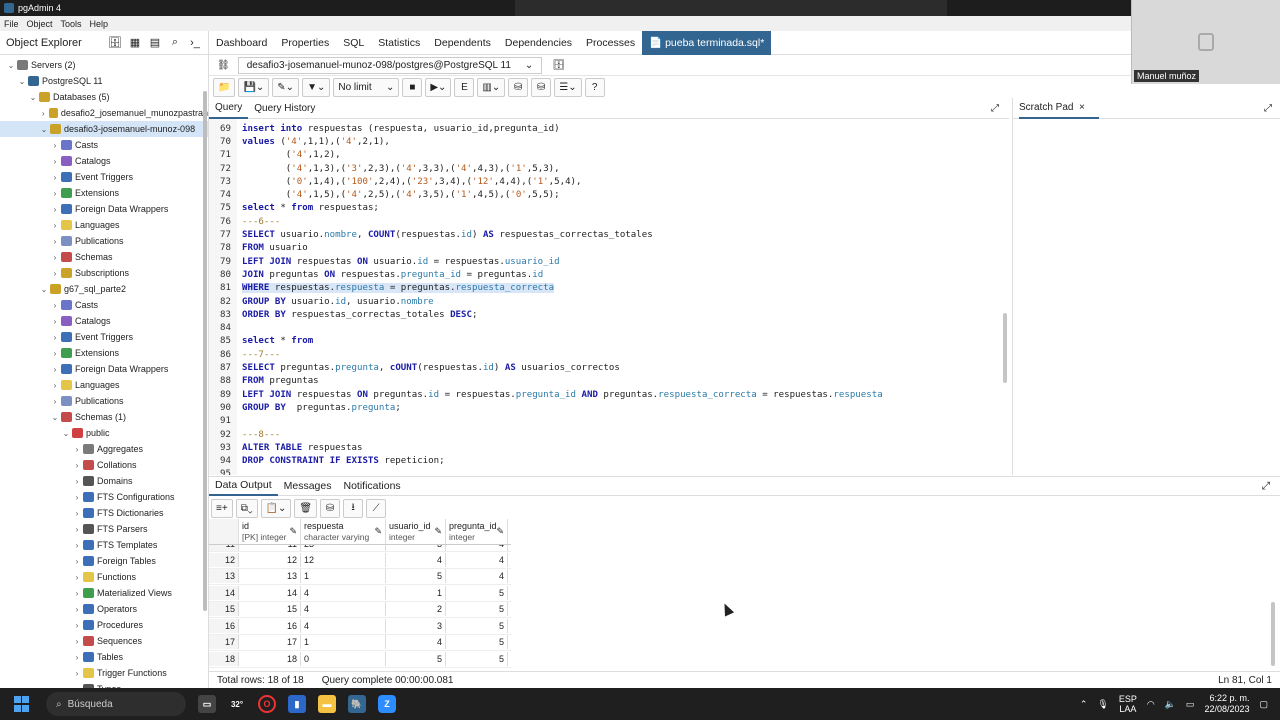 The width and height of the screenshot is (1280, 720). I want to click on table-row: 17 17 1 4 5, so click(360, 643).